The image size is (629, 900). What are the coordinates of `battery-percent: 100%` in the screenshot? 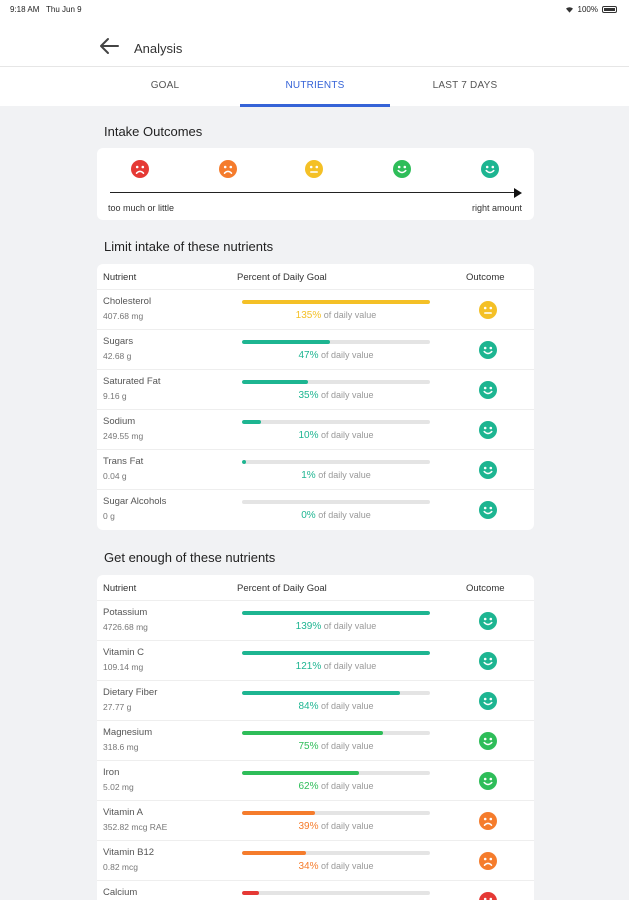 It's located at (587, 9).